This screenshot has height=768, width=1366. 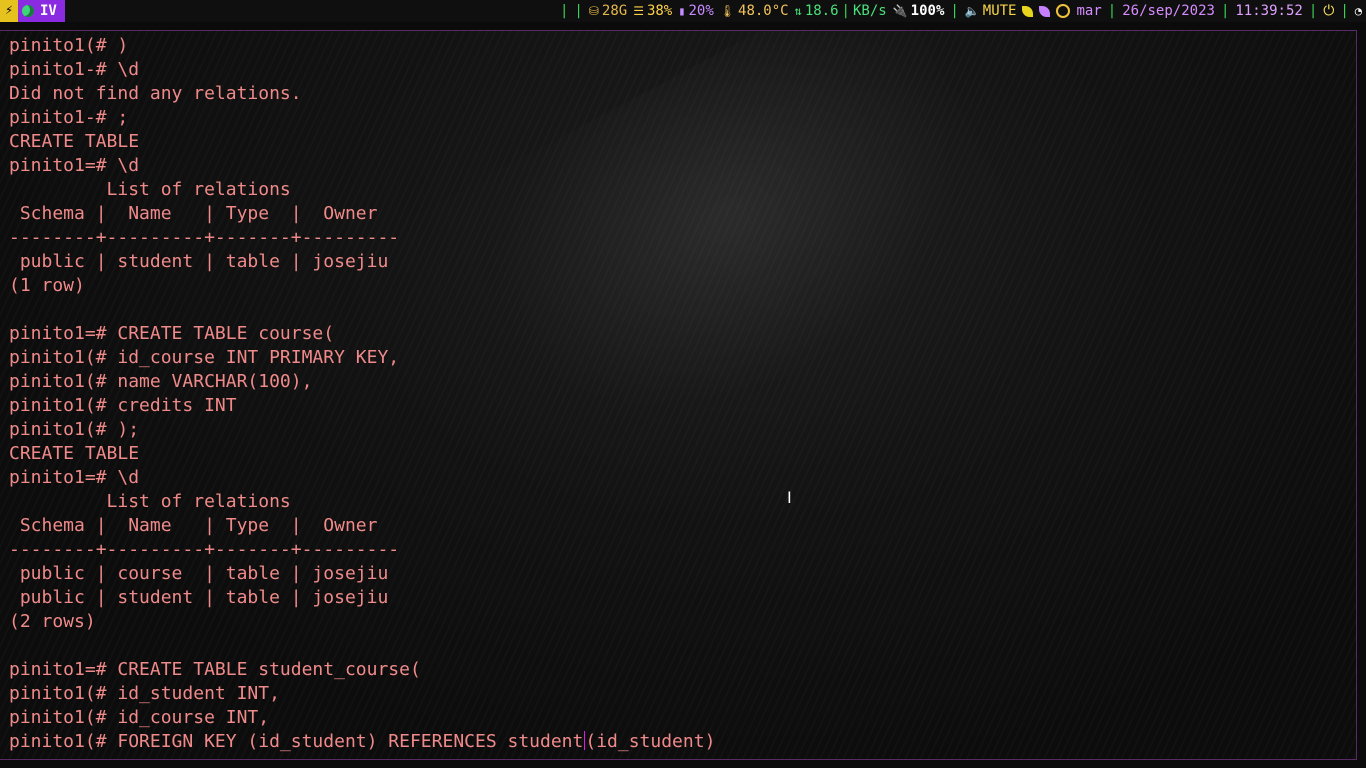 I want to click on cpu-icon: ▮, so click(x=682, y=11).